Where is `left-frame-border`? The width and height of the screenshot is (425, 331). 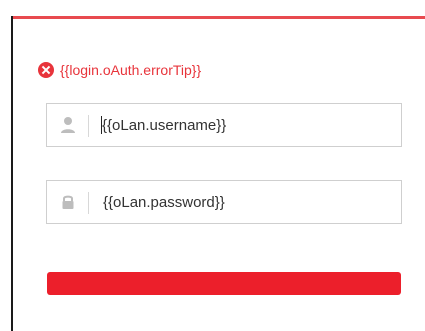
left-frame-border is located at coordinates (12, 173).